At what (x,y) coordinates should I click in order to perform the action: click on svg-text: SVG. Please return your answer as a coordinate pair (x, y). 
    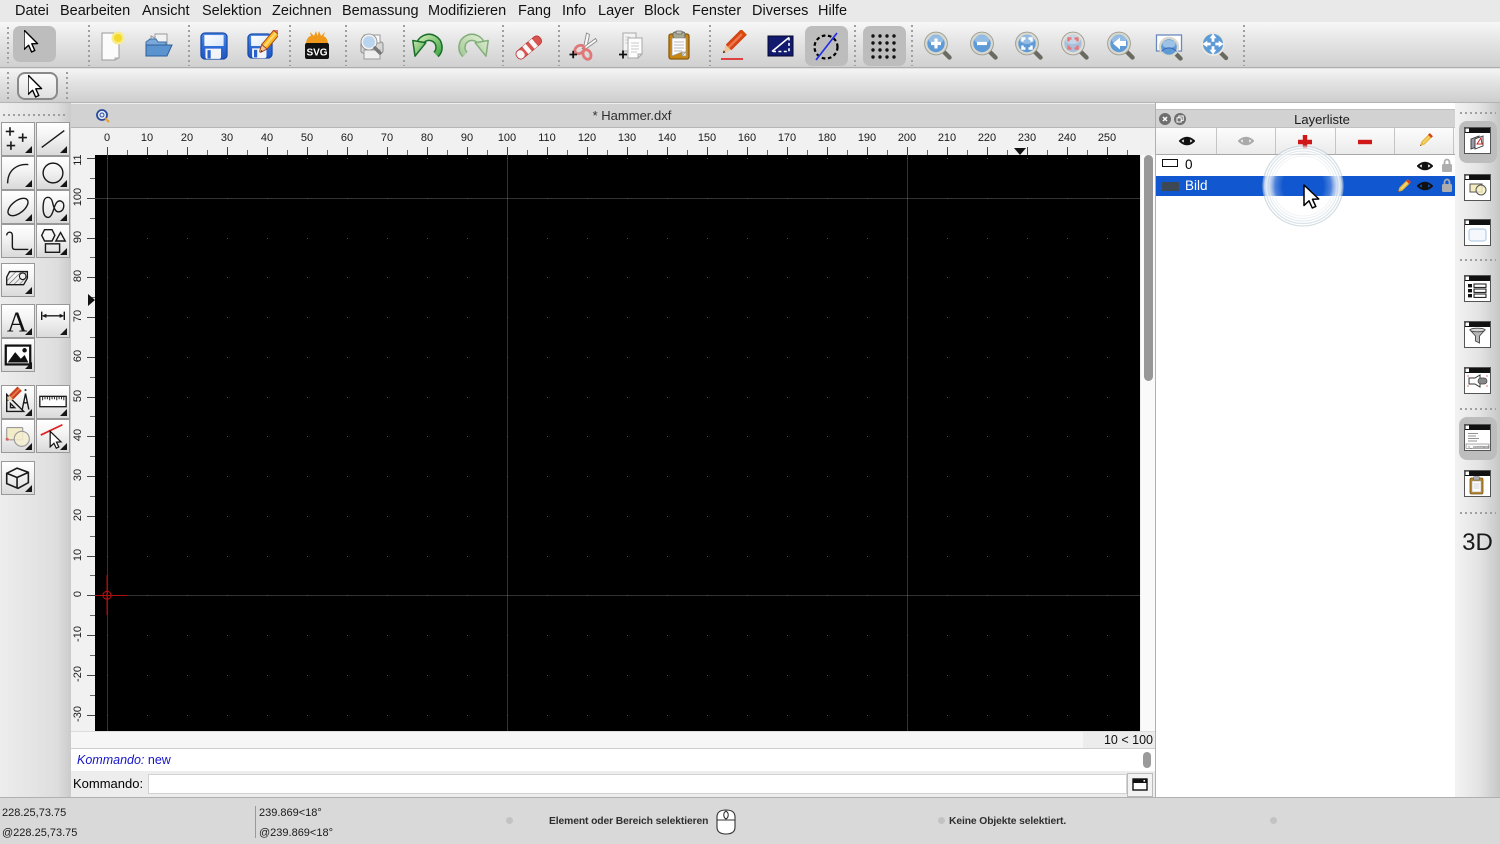
    Looking at the image, I should click on (316, 53).